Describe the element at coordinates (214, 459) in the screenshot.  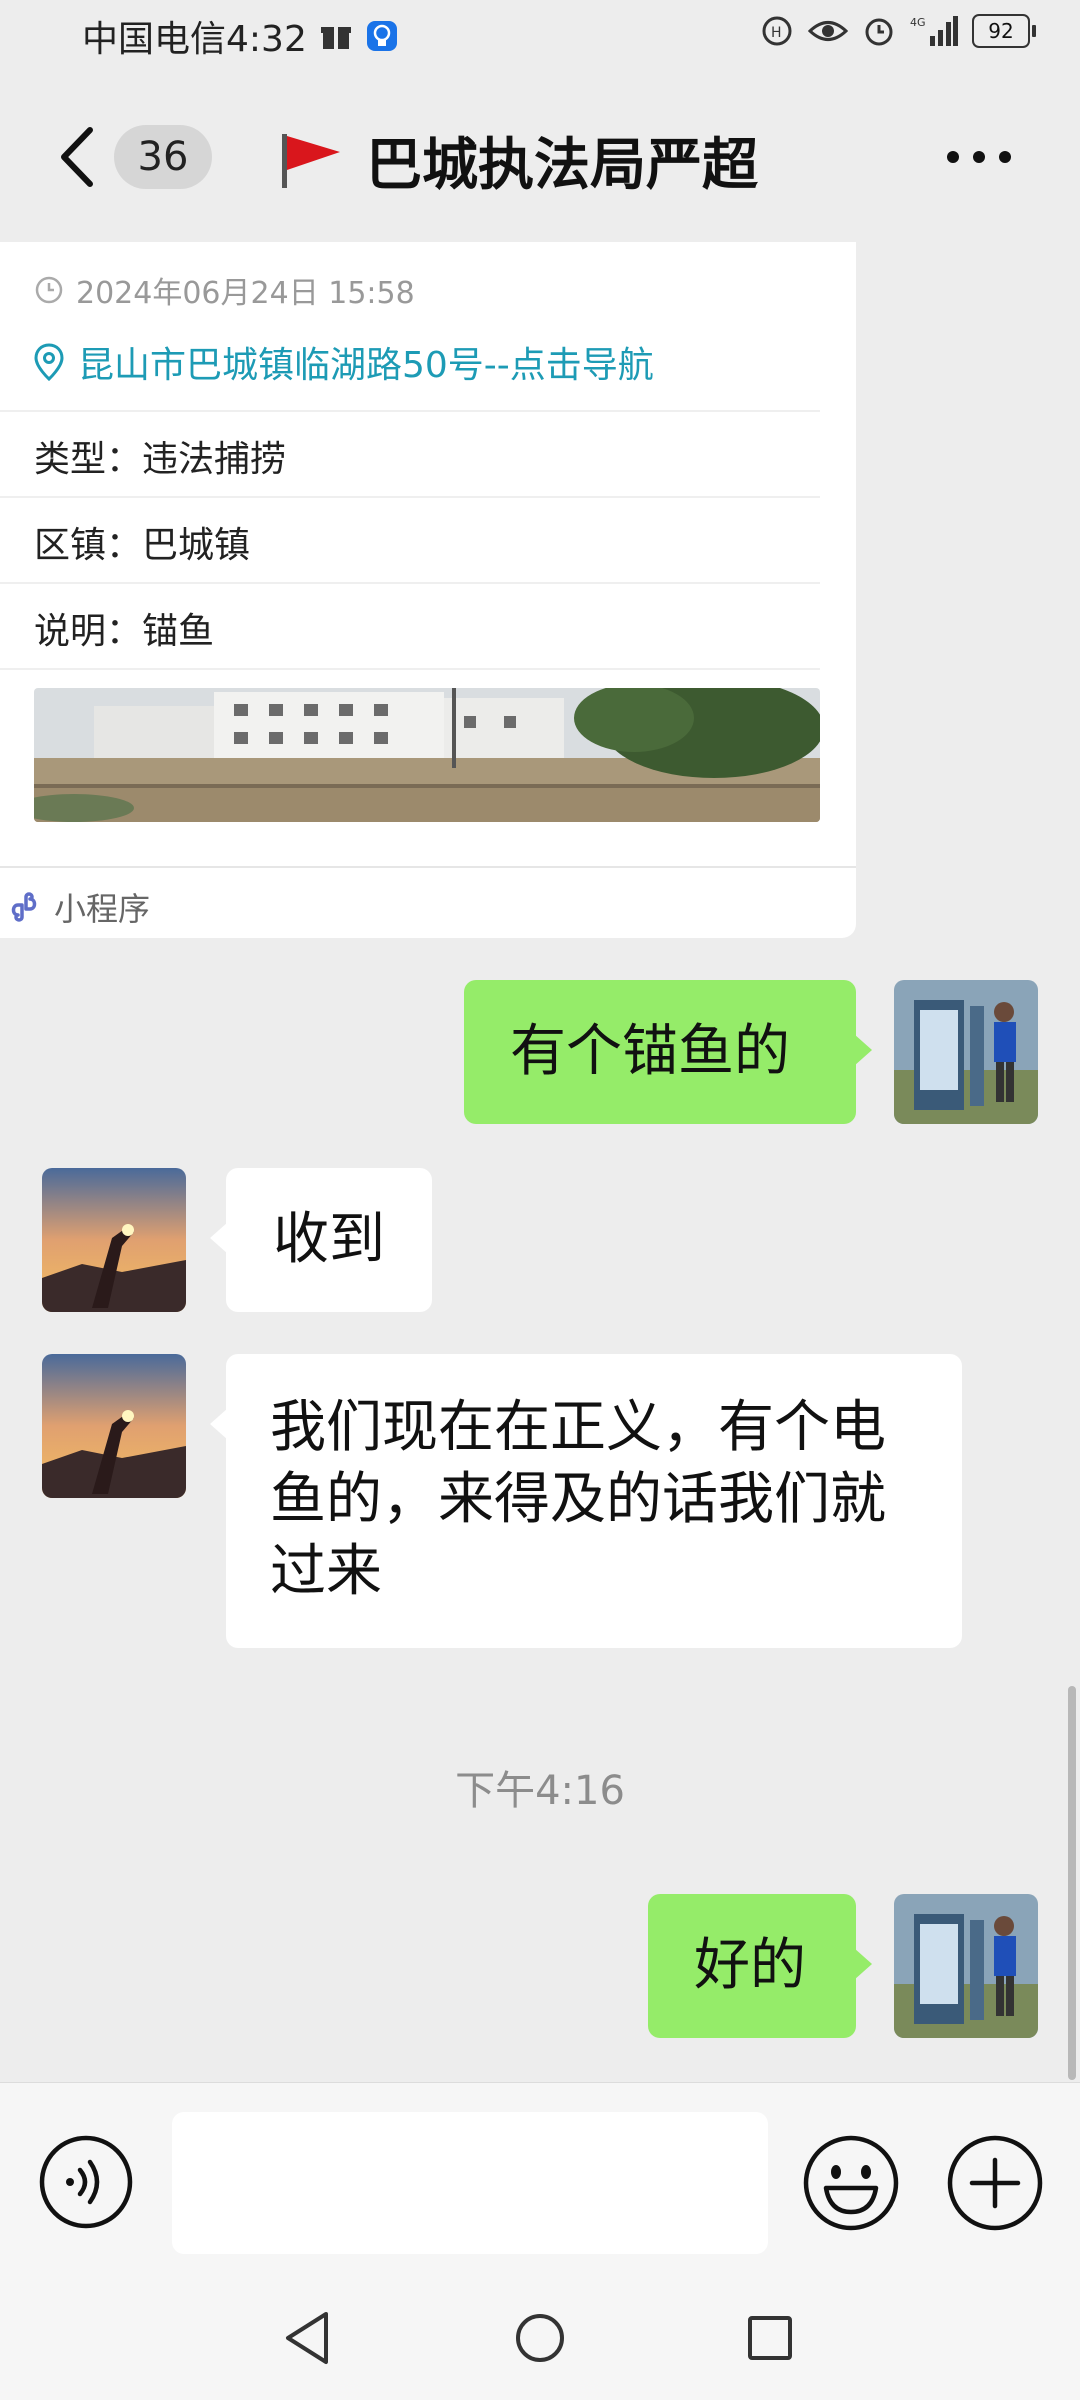
I see `card-row-value: 违法捕捞` at that location.